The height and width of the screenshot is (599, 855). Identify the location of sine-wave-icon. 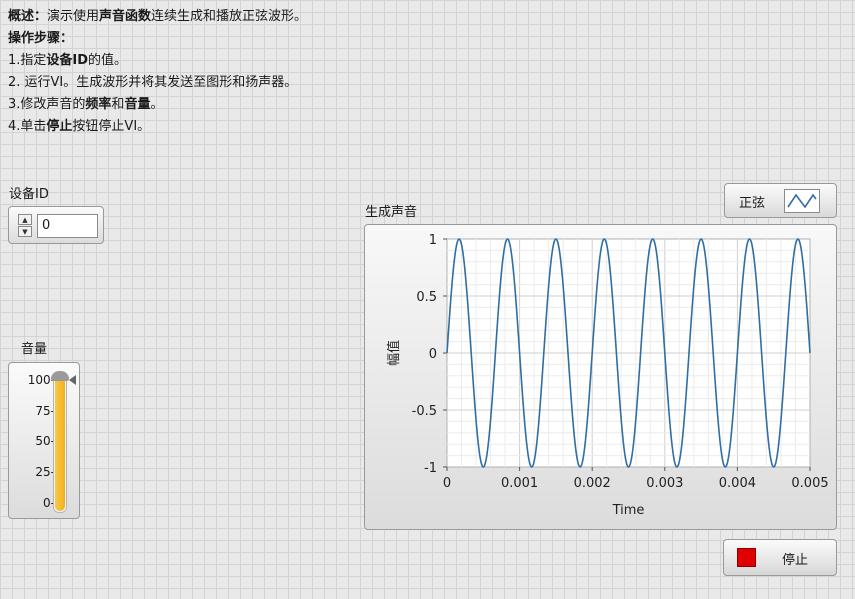
(802, 201).